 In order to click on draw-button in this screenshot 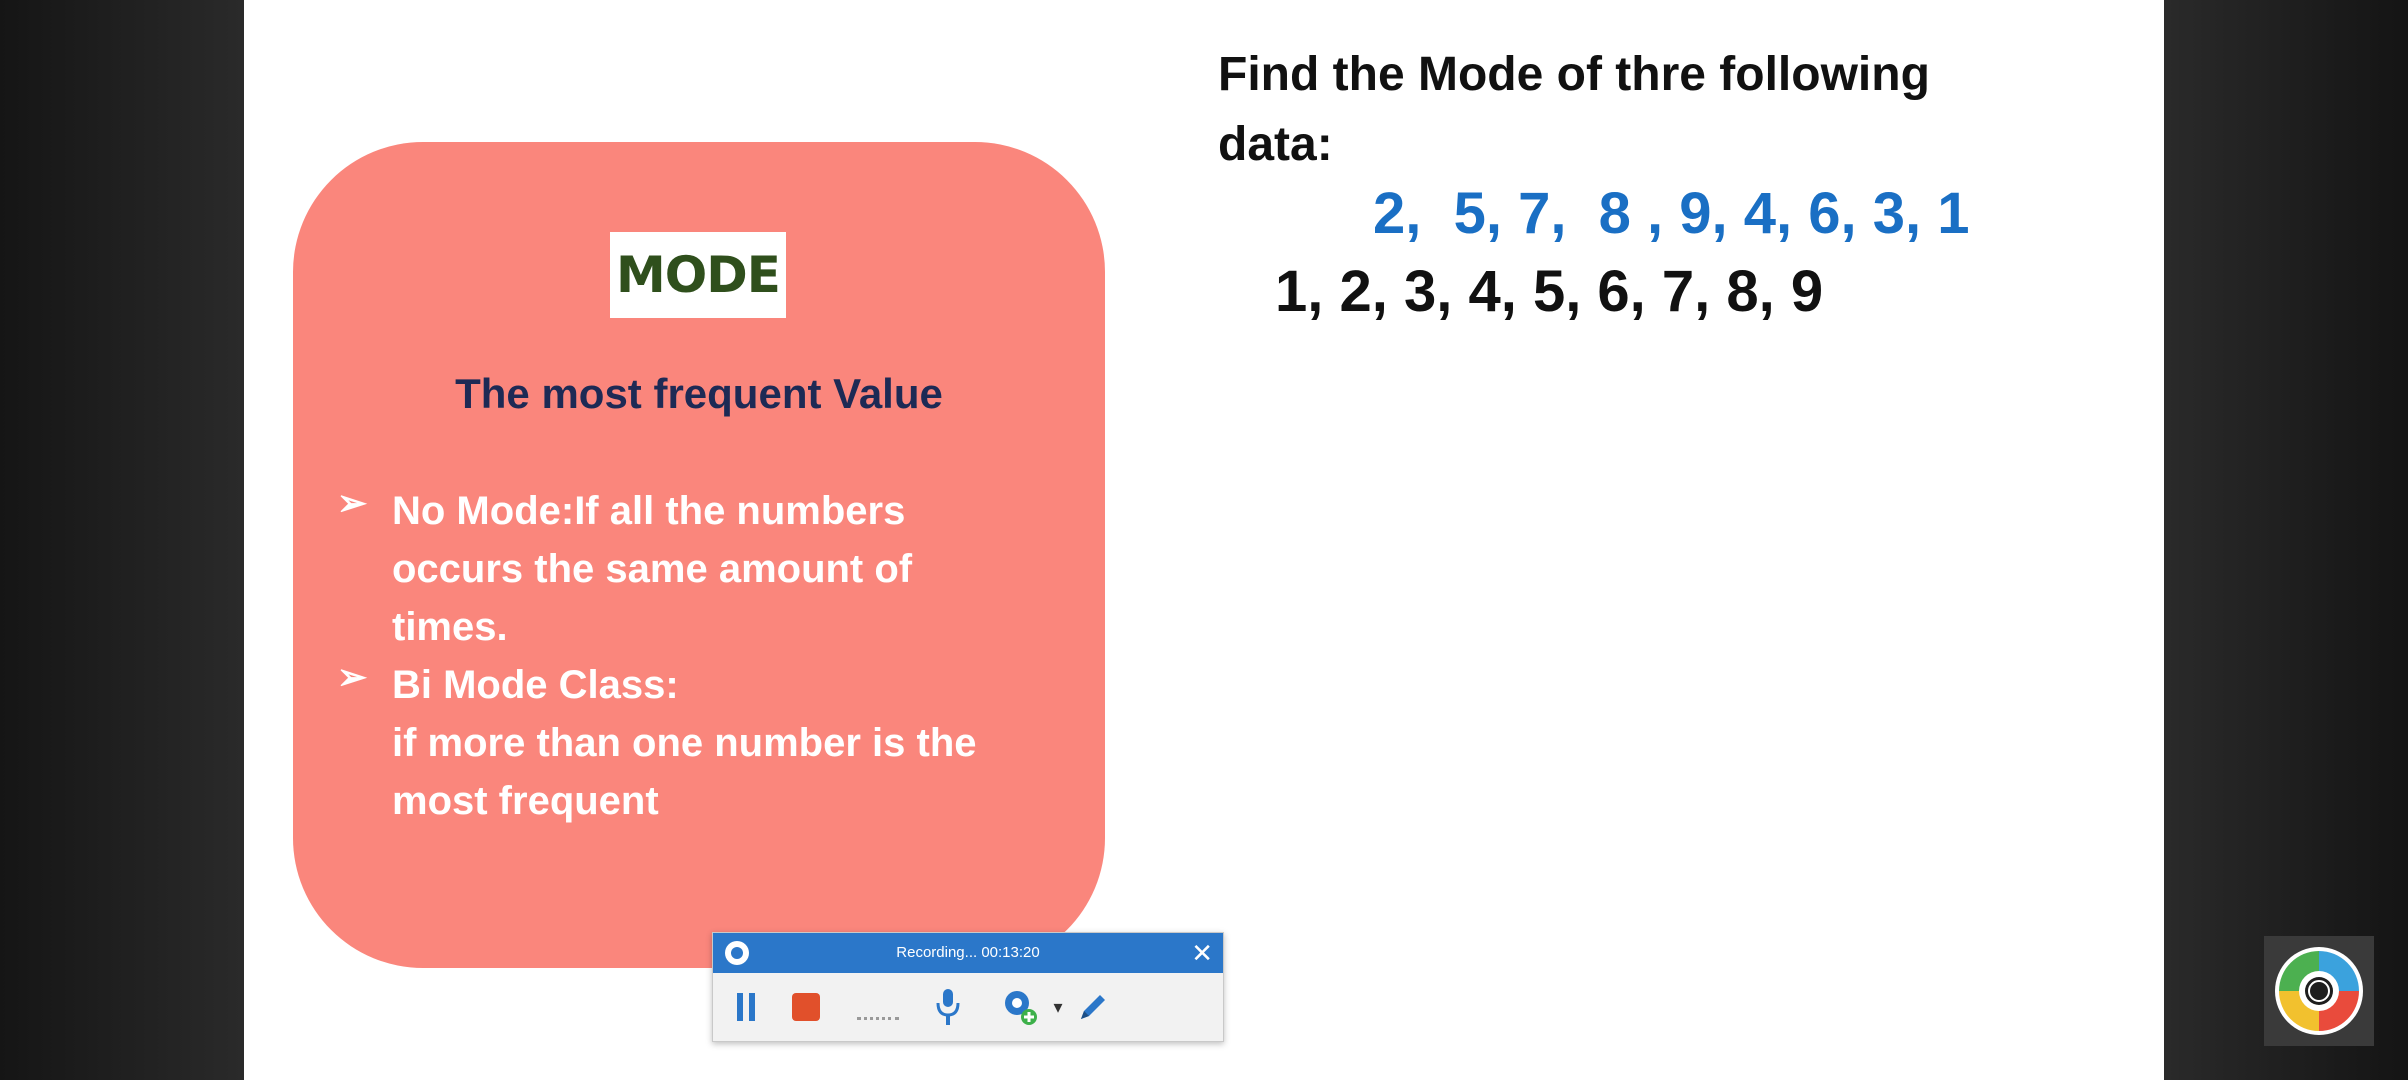, I will do `click(1093, 1007)`.